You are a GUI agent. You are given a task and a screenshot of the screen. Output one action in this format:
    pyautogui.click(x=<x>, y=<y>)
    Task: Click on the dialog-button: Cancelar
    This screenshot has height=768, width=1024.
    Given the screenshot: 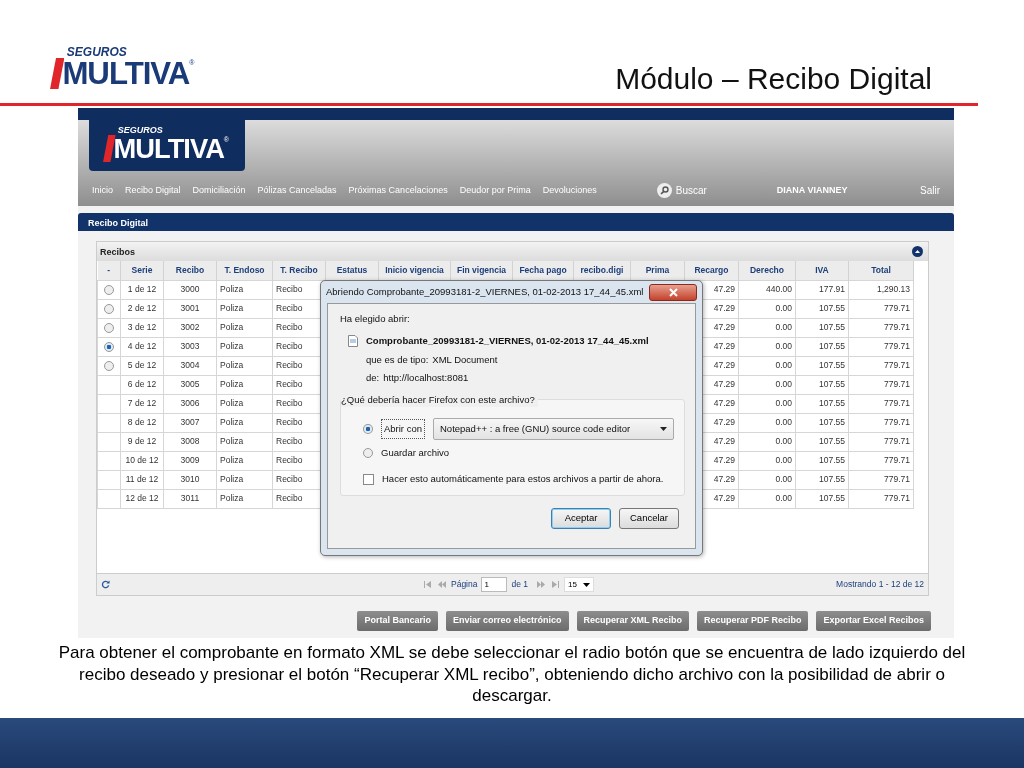 What is the action you would take?
    pyautogui.click(x=649, y=518)
    